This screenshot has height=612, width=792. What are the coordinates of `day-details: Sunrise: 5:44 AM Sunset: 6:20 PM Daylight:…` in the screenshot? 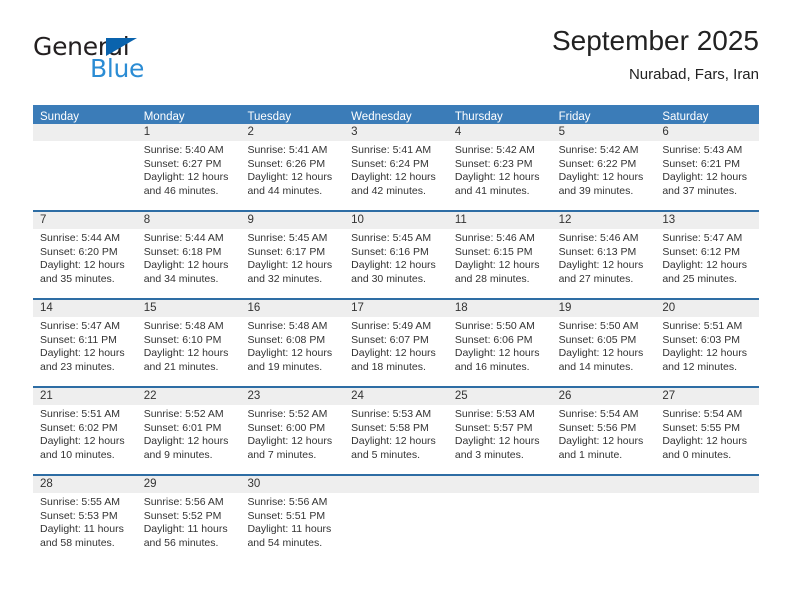 It's located at (85, 257).